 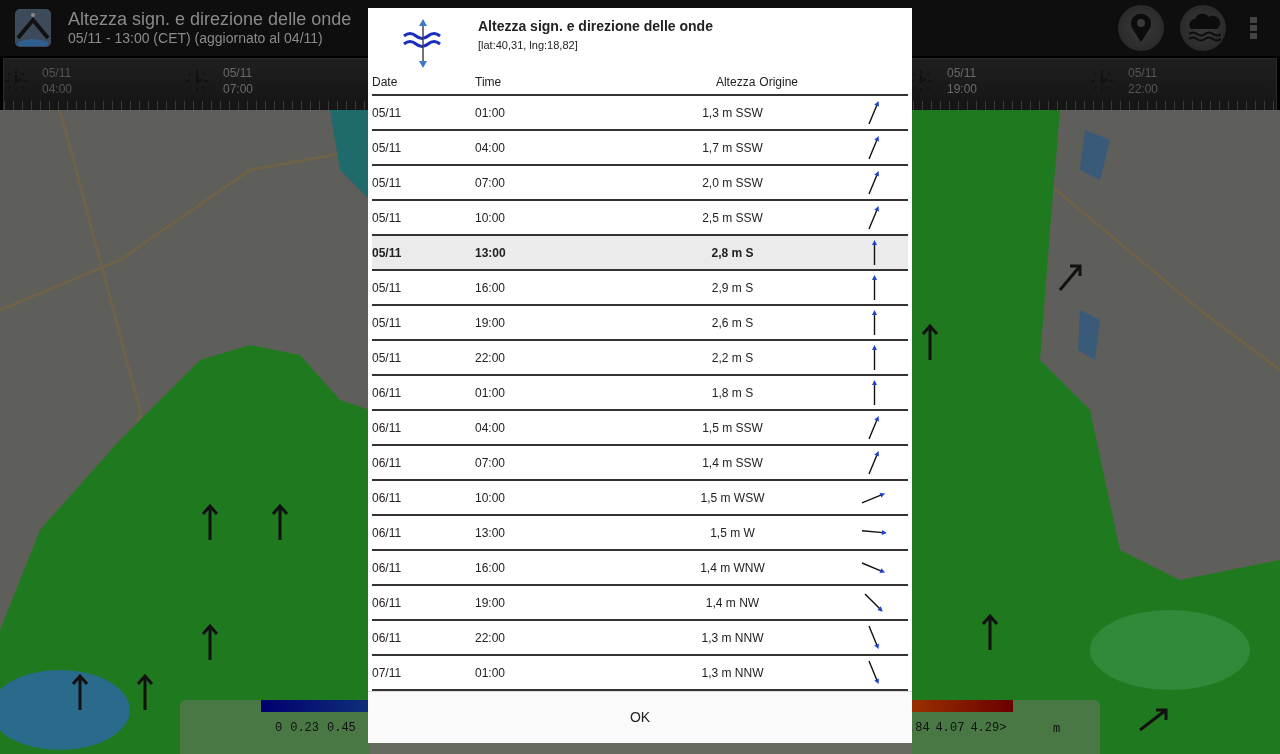 I want to click on table-cell: 2,8 m S, so click(x=732, y=252).